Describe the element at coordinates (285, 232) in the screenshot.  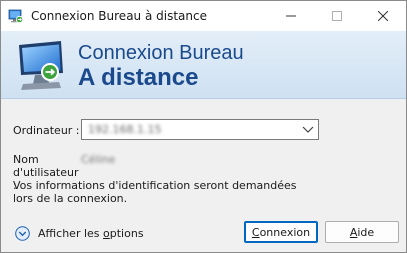
I see `connect-label: onnexion` at that location.